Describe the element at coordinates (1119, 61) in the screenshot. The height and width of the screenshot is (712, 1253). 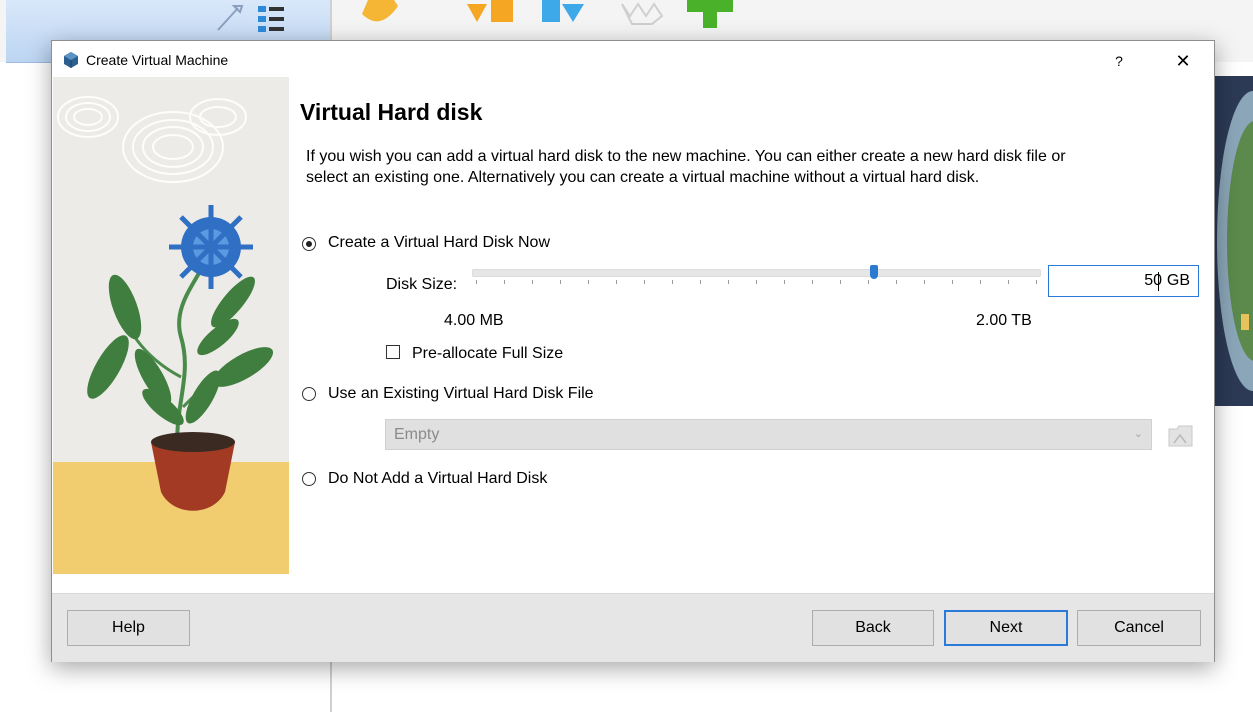
I see `help-question-button: ?` at that location.